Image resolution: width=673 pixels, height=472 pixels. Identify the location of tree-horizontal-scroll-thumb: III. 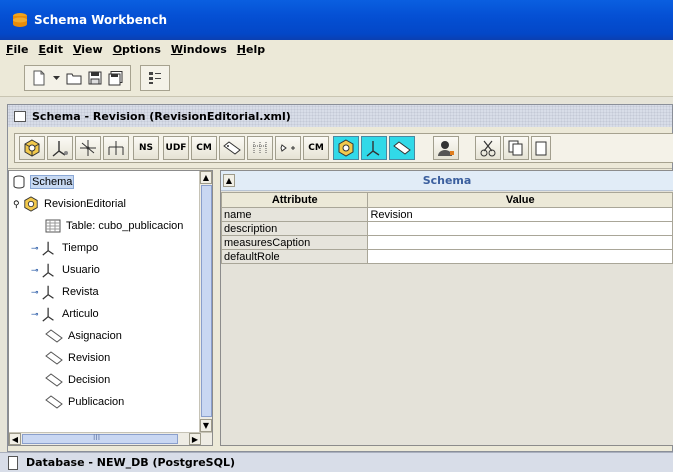
(100, 438).